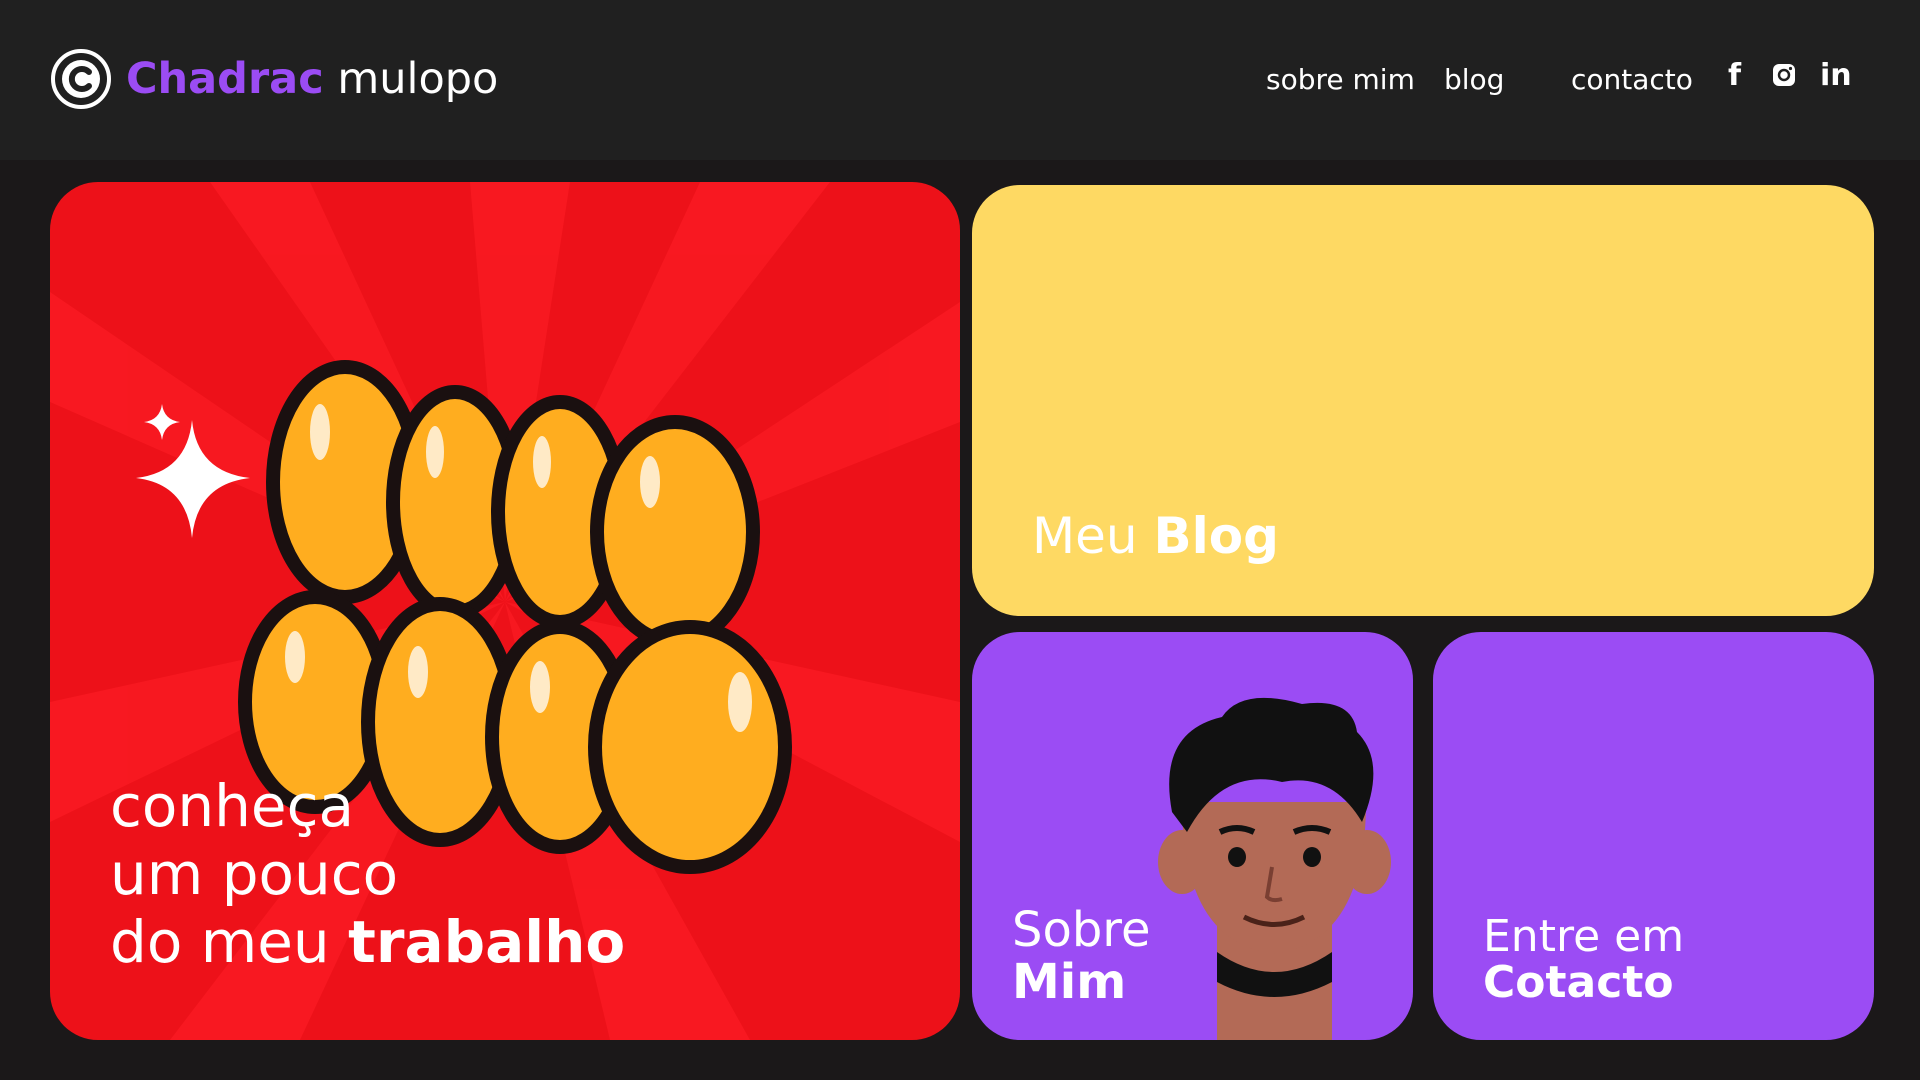 The width and height of the screenshot is (1920, 1080). What do you see at coordinates (1069, 982) in the screenshot?
I see `about-heading-line-2: Mim` at bounding box center [1069, 982].